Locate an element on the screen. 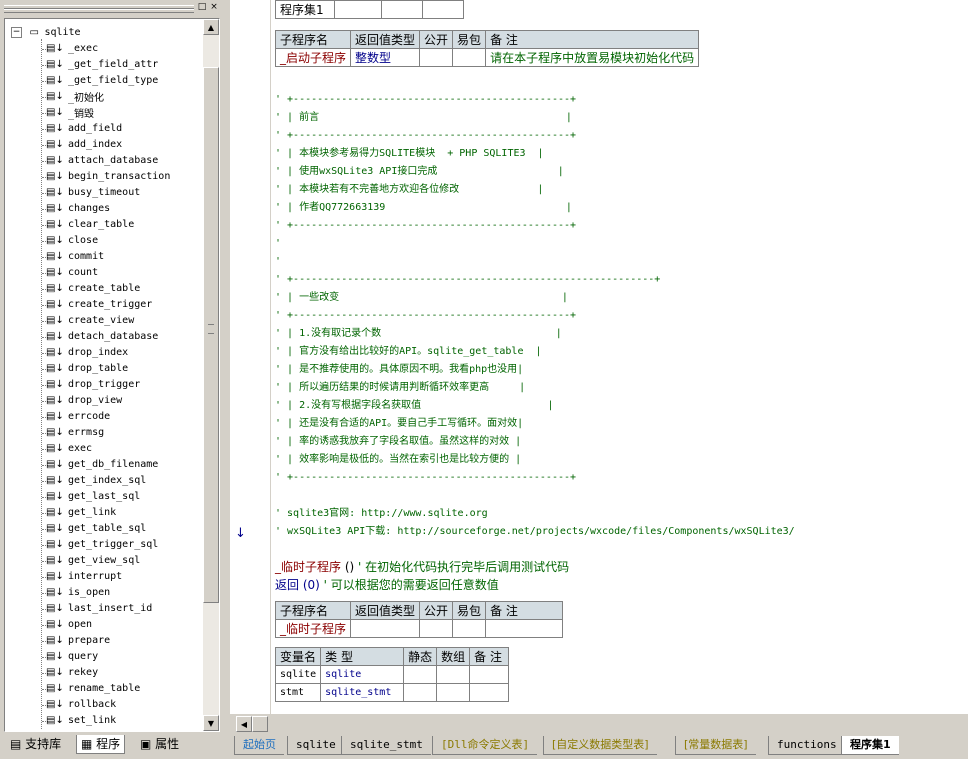 Image resolution: width=968 pixels, height=759 pixels. tree-item: ▤↓ _exec is located at coordinates (72, 49).